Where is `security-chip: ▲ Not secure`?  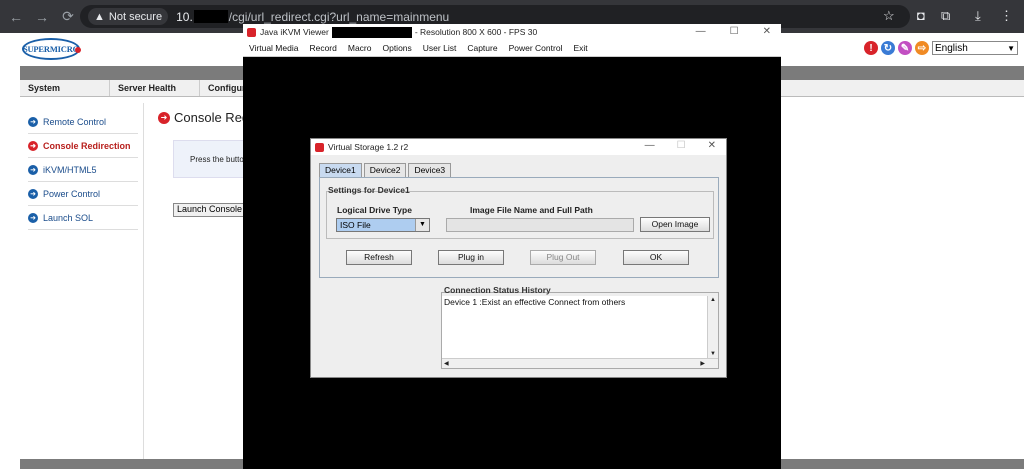 security-chip: ▲ Not secure is located at coordinates (128, 16).